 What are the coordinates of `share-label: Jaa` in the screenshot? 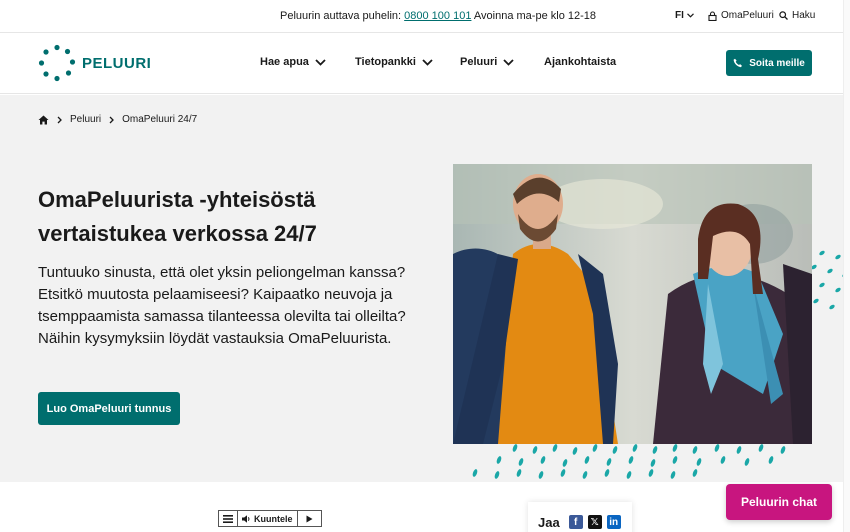 It's located at (549, 522).